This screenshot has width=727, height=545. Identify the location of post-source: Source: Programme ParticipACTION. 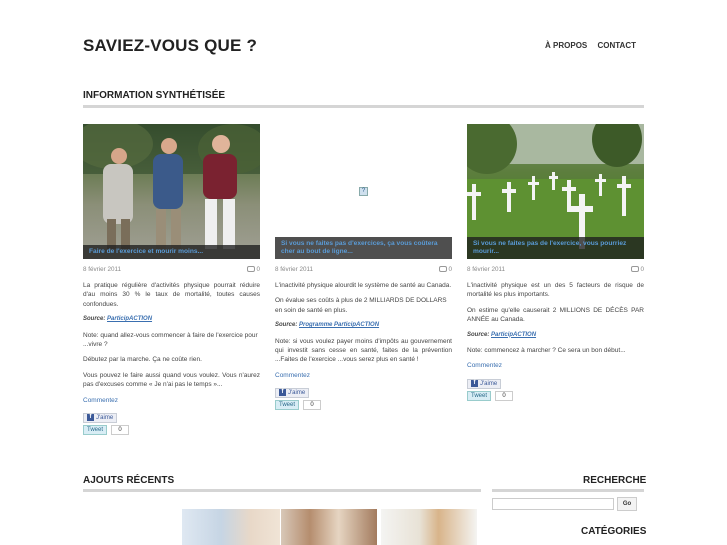
(363, 325).